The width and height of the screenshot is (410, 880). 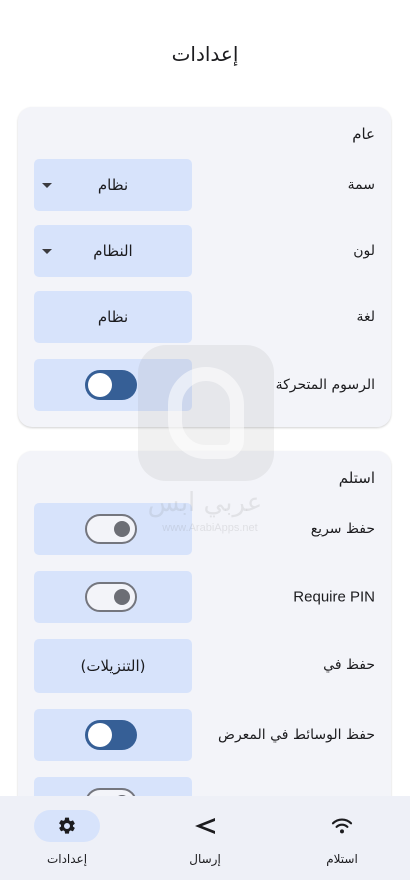 What do you see at coordinates (204, 317) in the screenshot?
I see `language-row: لغة نظام` at bounding box center [204, 317].